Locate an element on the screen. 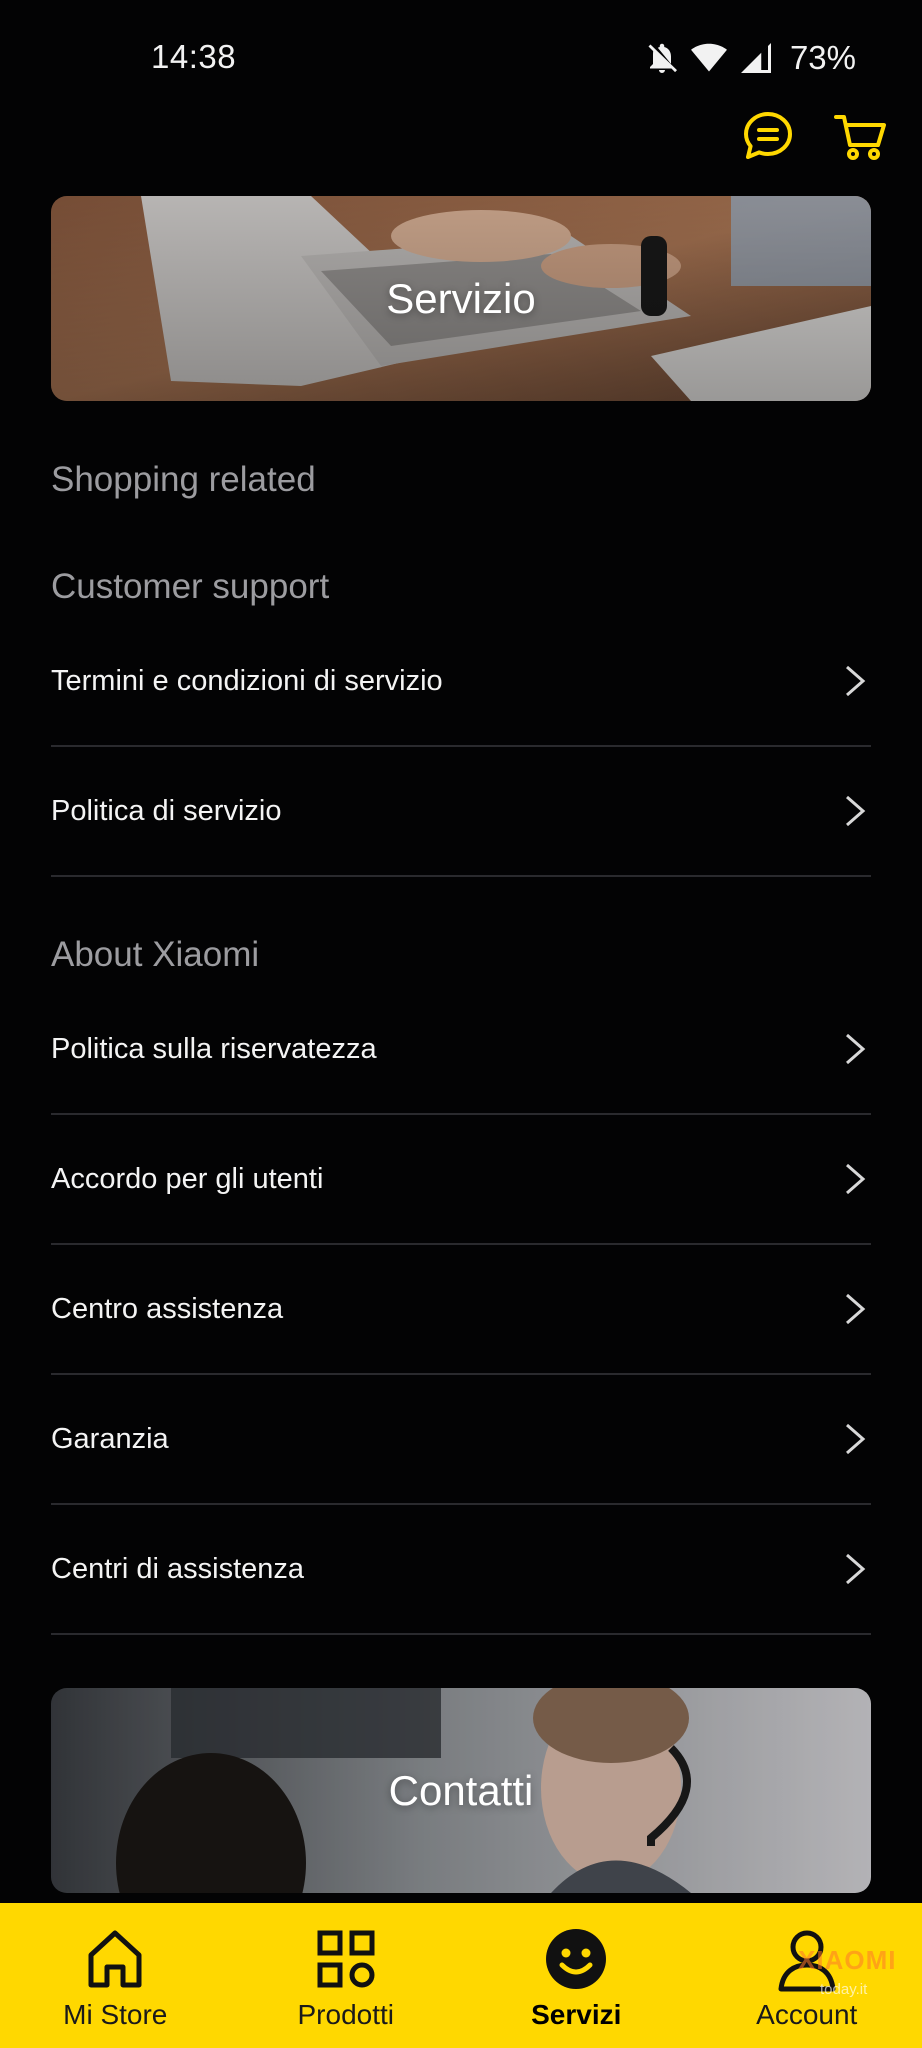 The image size is (922, 2048). grid-icon is located at coordinates (346, 1959).